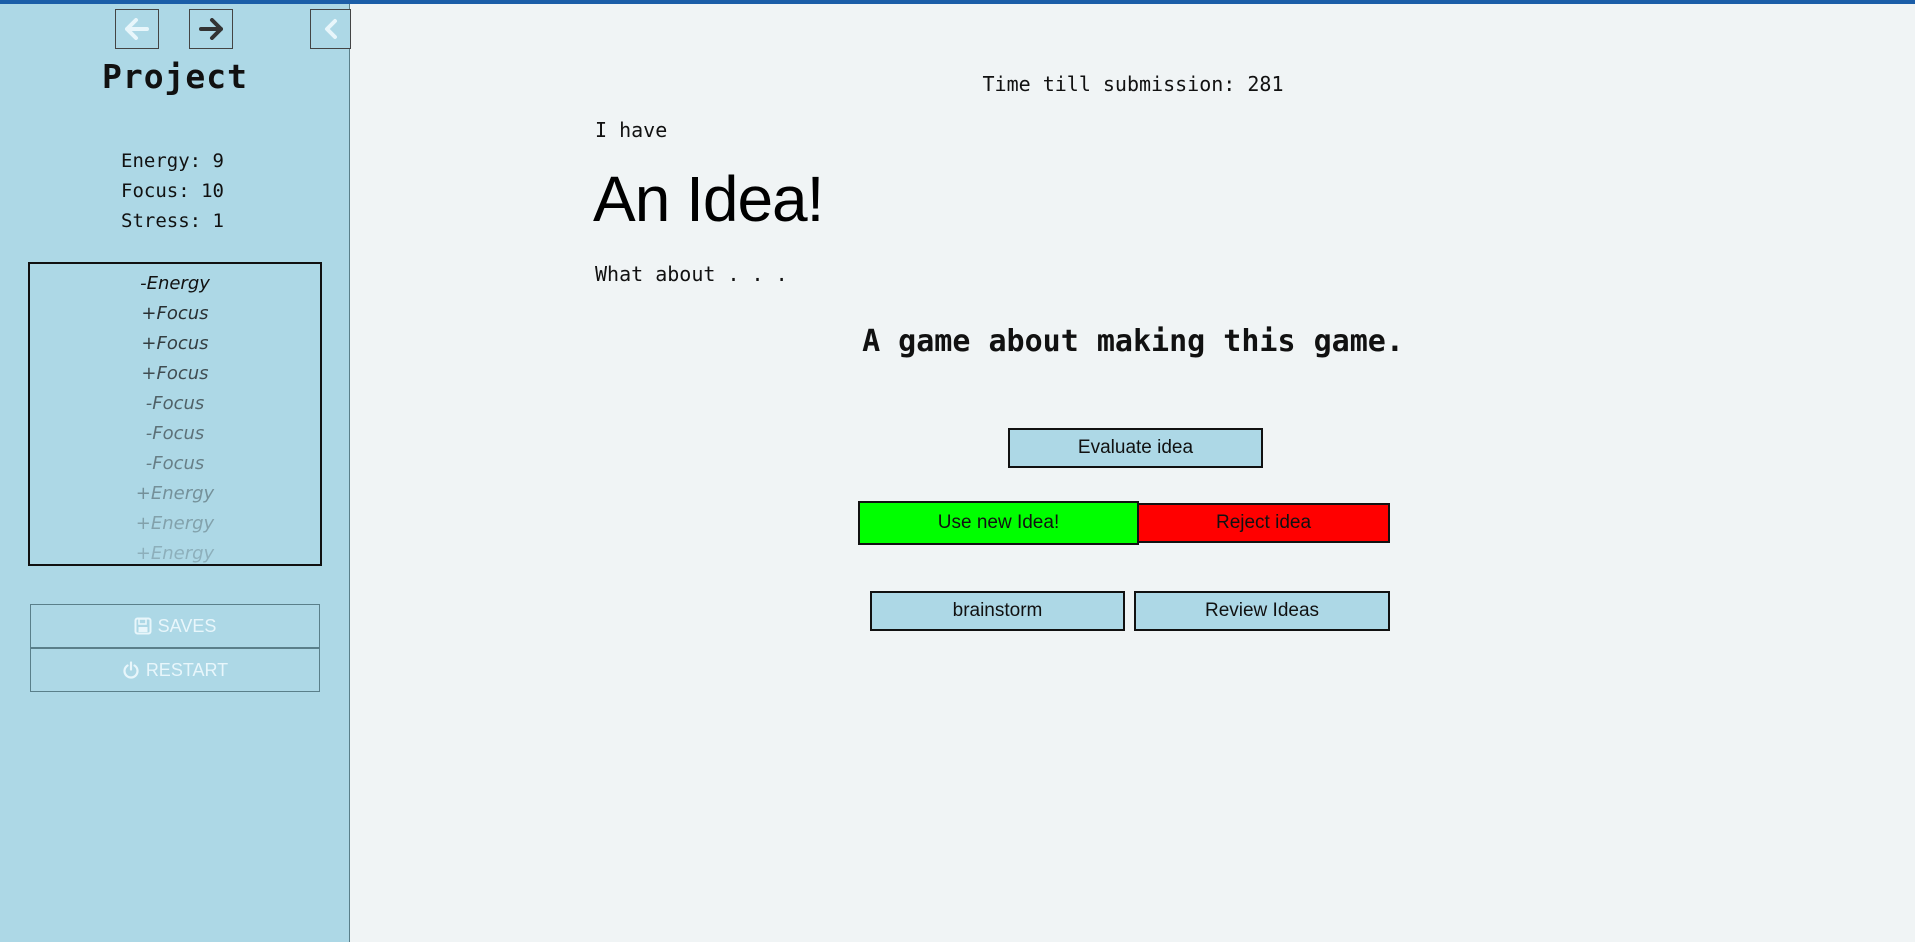 The width and height of the screenshot is (1915, 942). I want to click on forward-button, so click(211, 29).